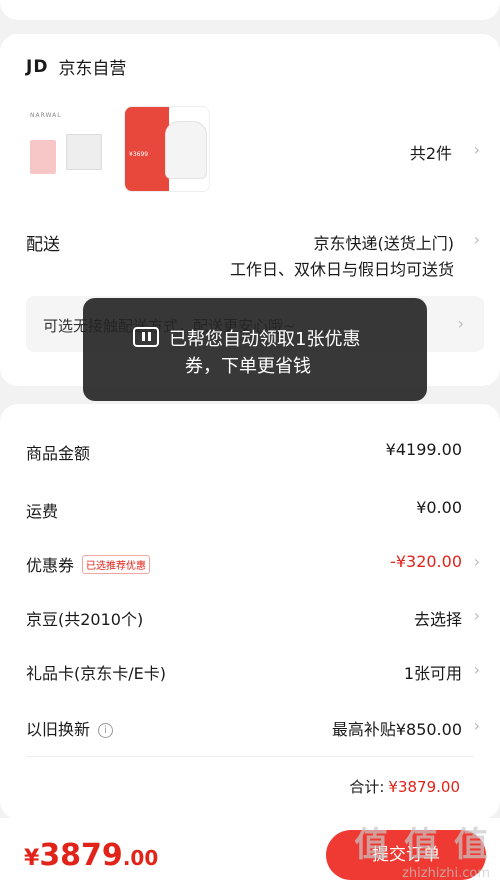  What do you see at coordinates (84, 152) in the screenshot?
I see `thumb-white-box` at bounding box center [84, 152].